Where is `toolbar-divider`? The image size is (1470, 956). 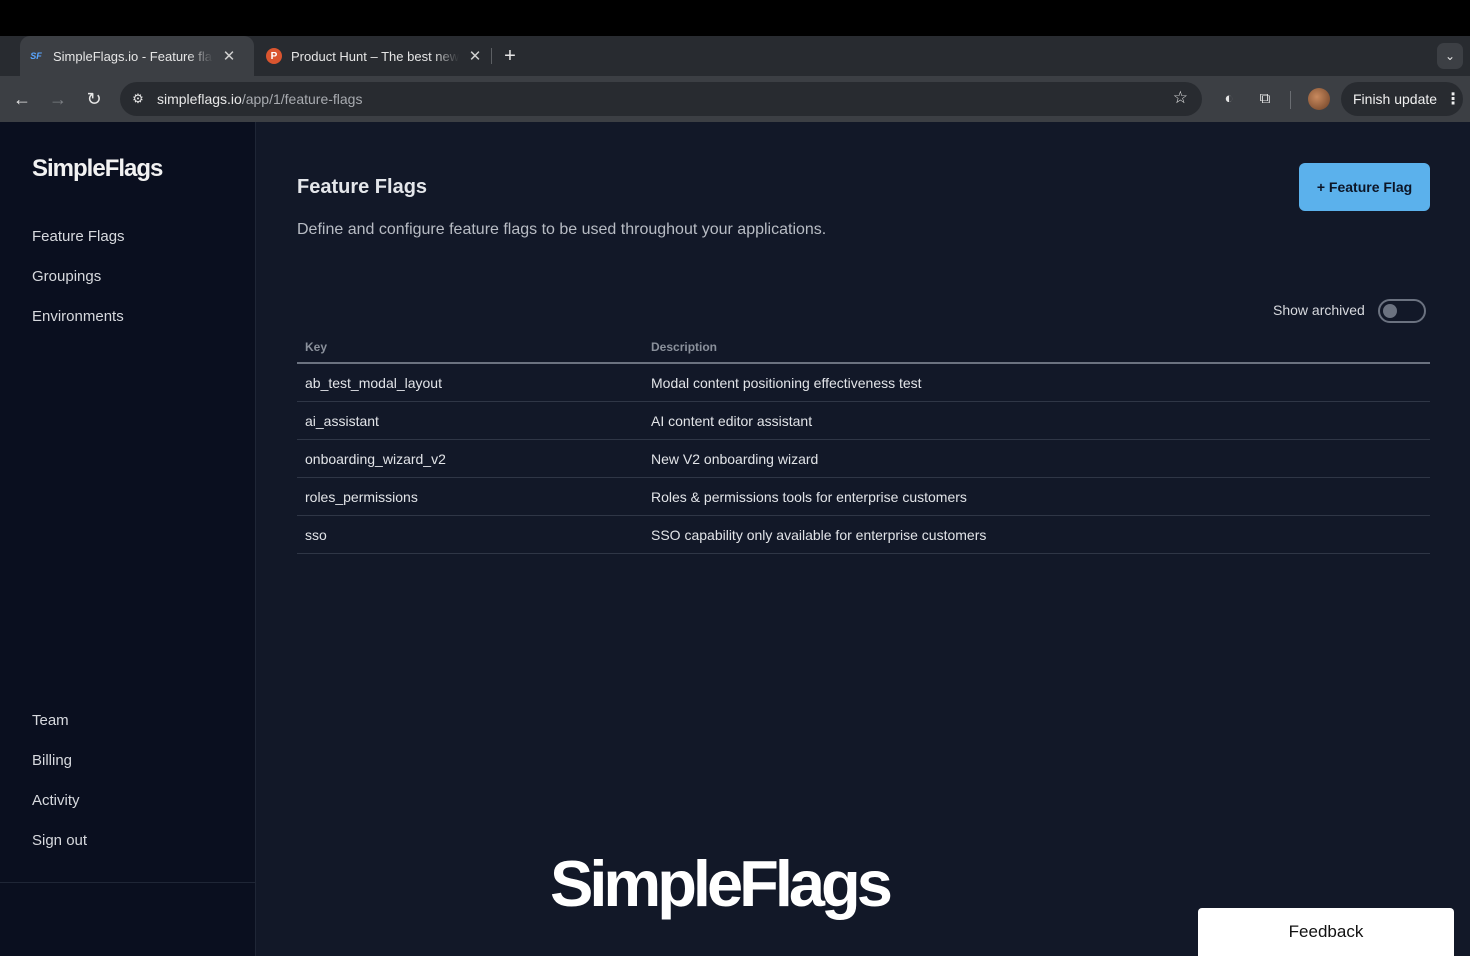
toolbar-divider is located at coordinates (1290, 100).